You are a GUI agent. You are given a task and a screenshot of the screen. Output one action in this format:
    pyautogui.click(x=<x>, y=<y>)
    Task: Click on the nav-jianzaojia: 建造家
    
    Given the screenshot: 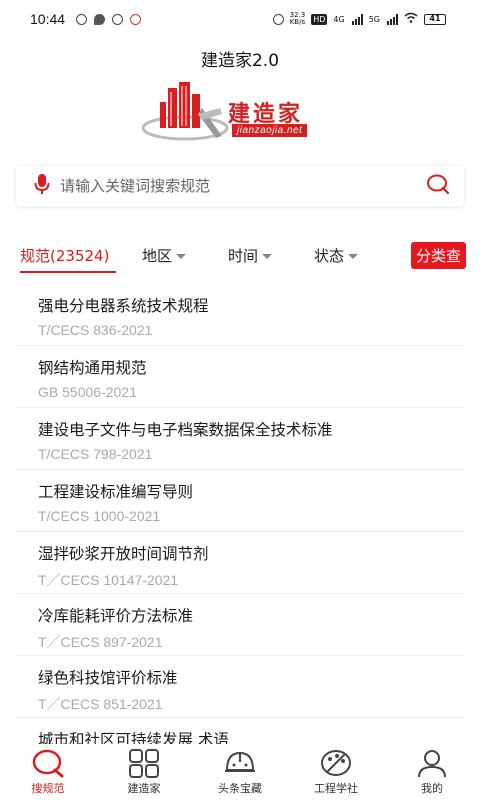 What is the action you would take?
    pyautogui.click(x=144, y=772)
    